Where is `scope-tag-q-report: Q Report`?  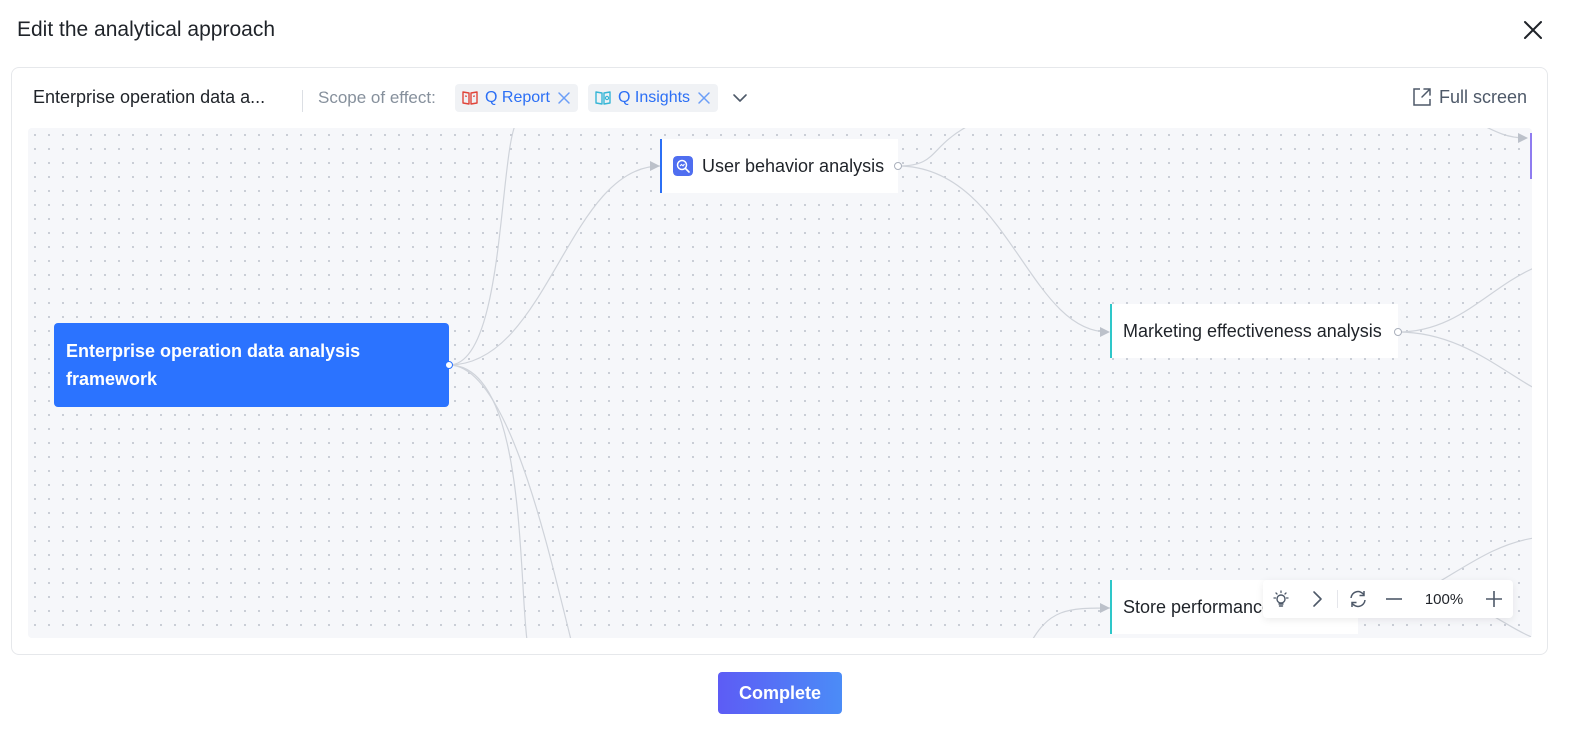 scope-tag-q-report: Q Report is located at coordinates (516, 98).